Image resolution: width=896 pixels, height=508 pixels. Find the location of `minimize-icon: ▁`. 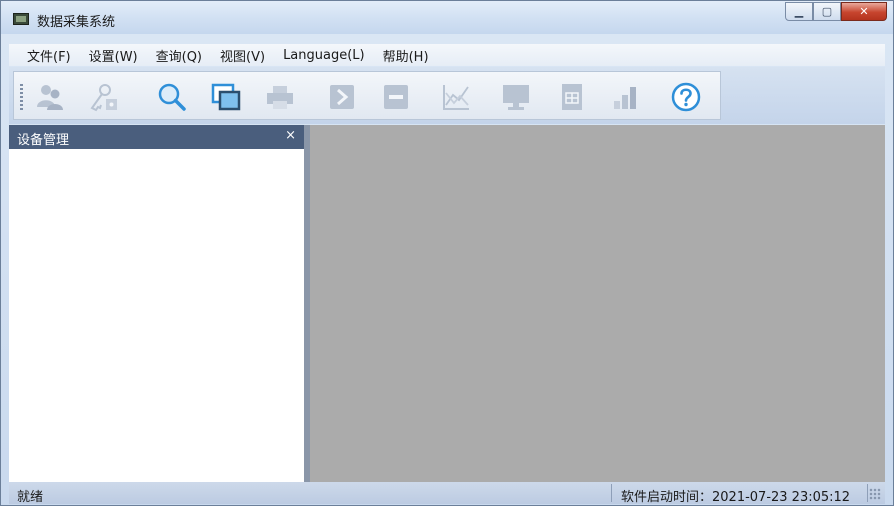

minimize-icon: ▁ is located at coordinates (799, 11).